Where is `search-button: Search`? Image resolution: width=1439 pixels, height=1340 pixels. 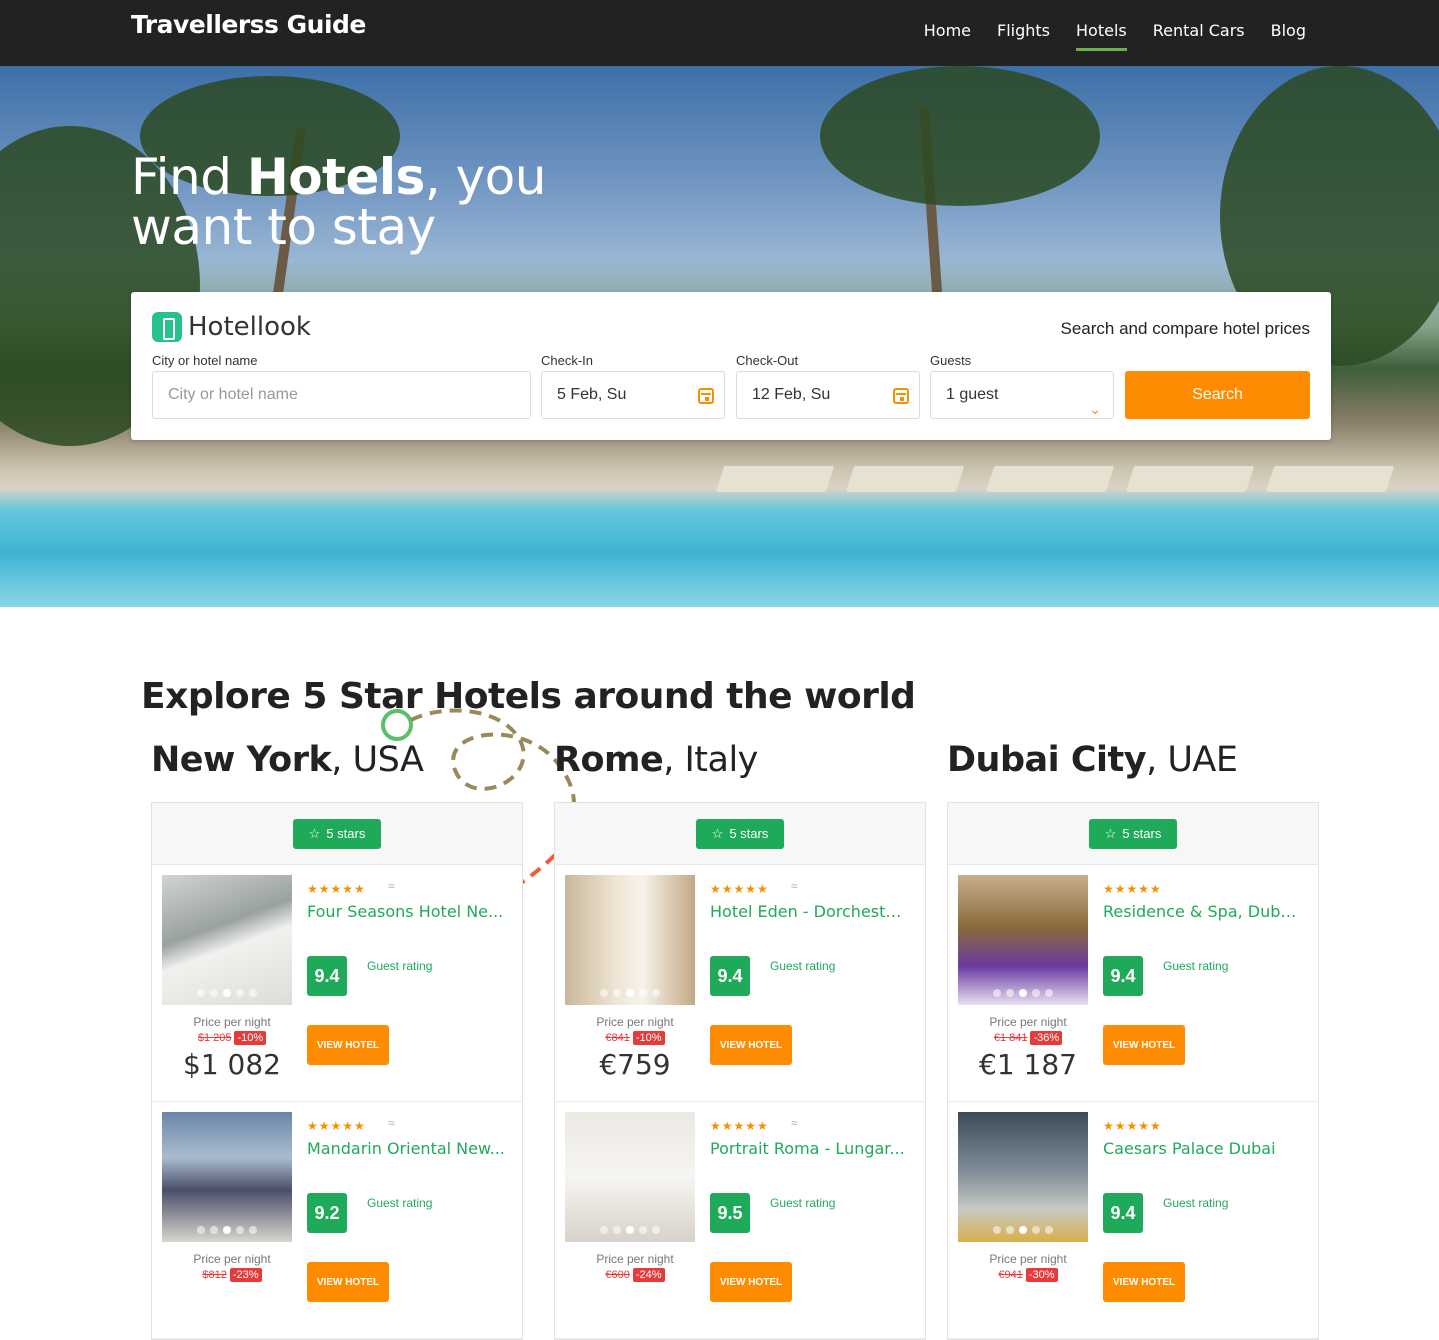 search-button: Search is located at coordinates (1217, 395).